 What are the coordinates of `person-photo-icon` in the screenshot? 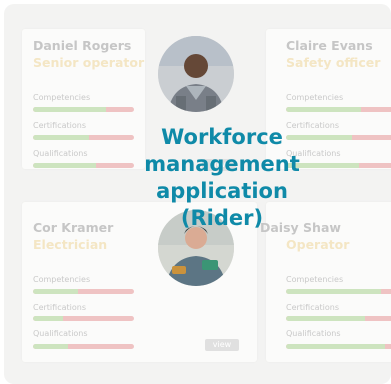 It's located at (196, 74).